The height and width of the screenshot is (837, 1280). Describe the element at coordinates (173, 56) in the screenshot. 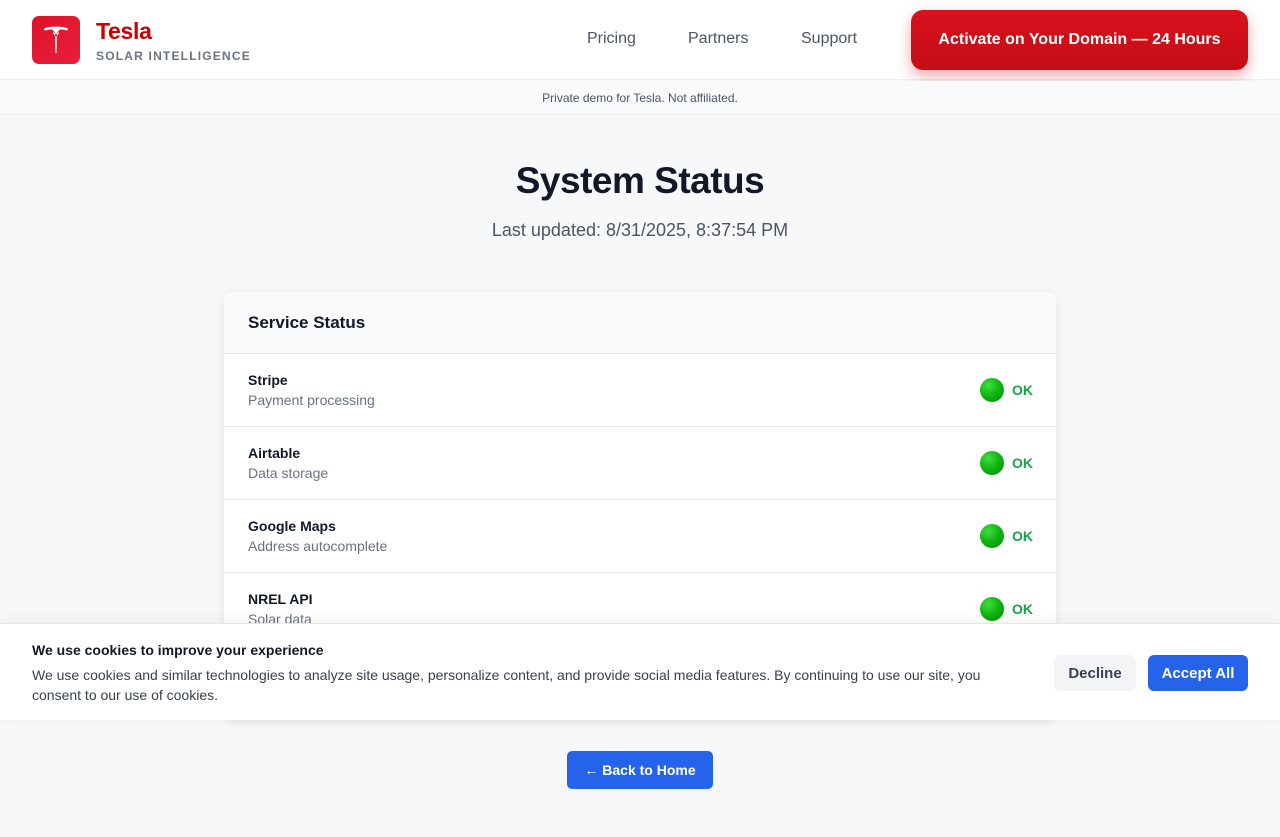

I see `brand-subtitle: SOLAR INTELLIGENCE` at that location.